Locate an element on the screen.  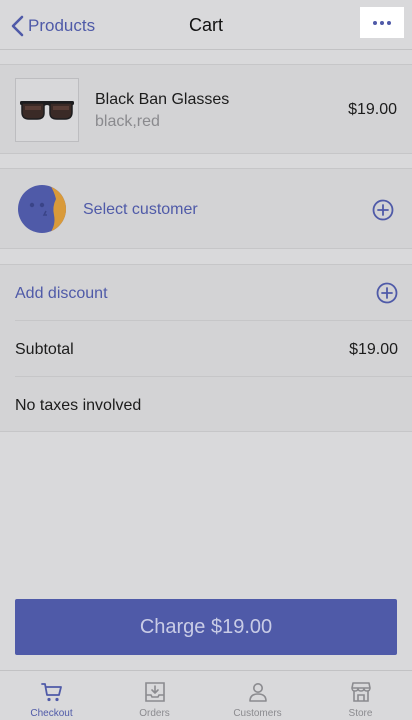
charge-button: Charge $19.00 is located at coordinates (206, 627).